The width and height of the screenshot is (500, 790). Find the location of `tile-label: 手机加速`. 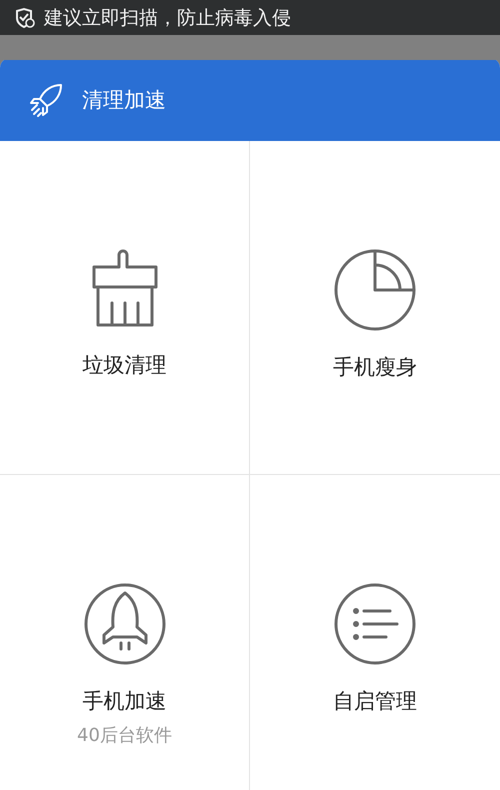

tile-label: 手机加速 is located at coordinates (124, 701).